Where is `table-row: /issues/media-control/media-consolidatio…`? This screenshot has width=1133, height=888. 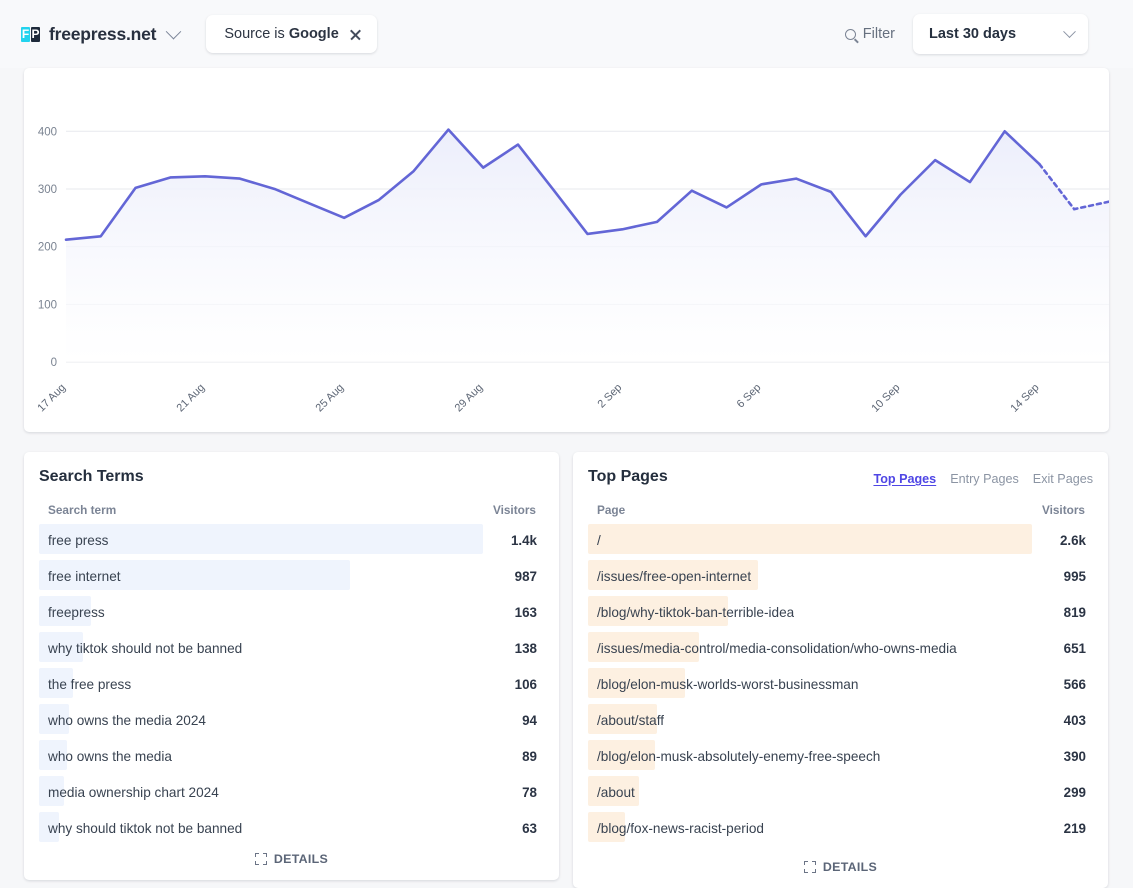 table-row: /issues/media-control/media-consolidatio… is located at coordinates (840, 648).